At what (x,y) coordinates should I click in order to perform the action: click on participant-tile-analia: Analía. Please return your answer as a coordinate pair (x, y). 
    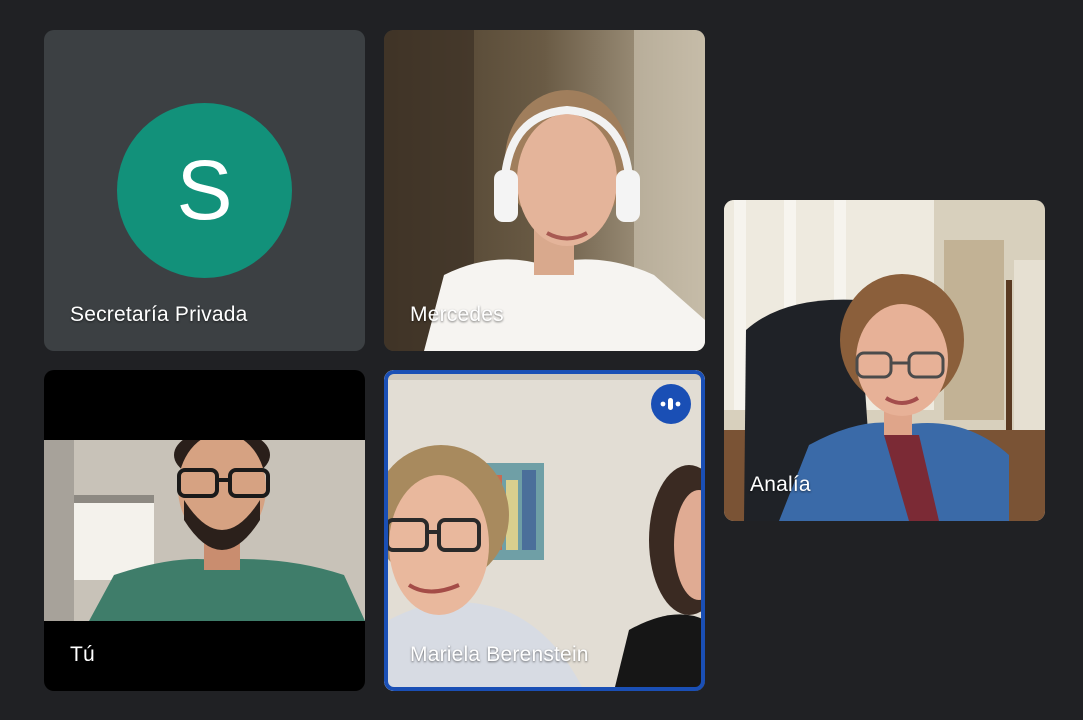
    Looking at the image, I should click on (884, 360).